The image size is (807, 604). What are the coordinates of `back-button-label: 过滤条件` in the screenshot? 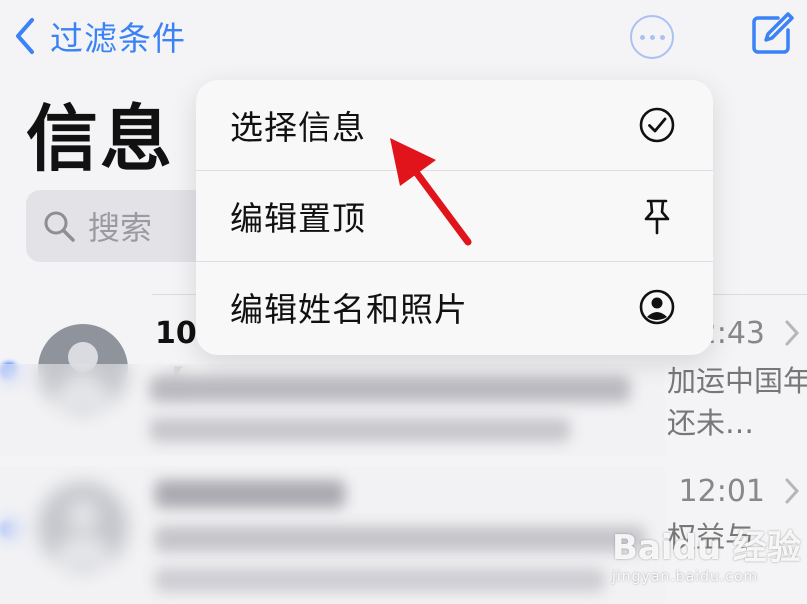 It's located at (118, 38).